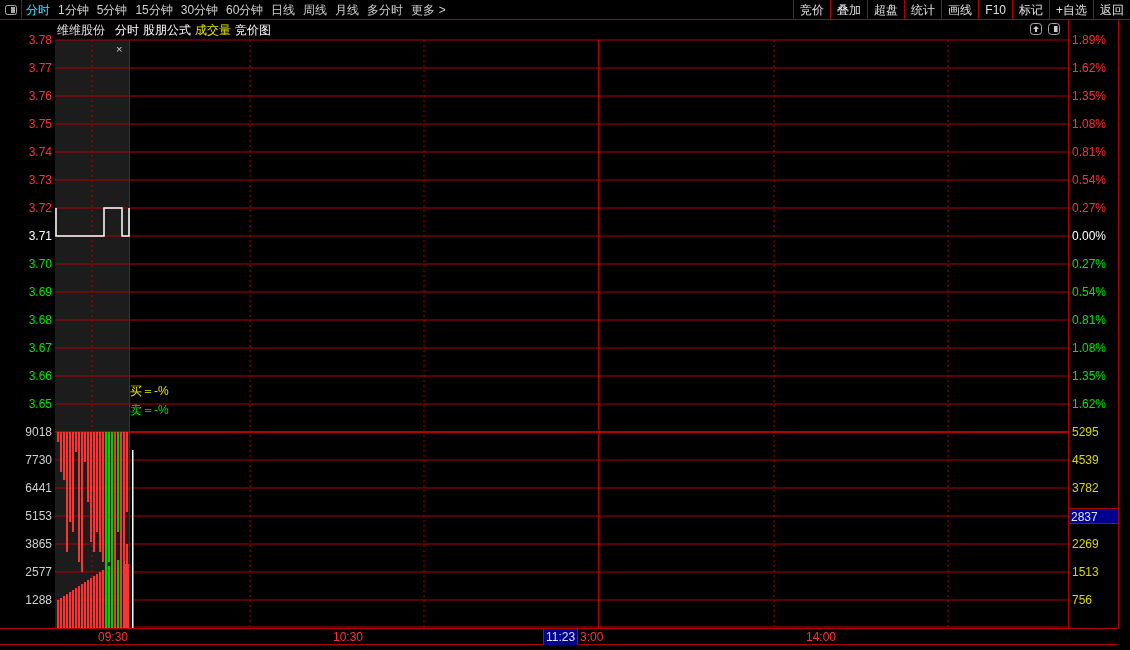 Image resolution: width=1130 pixels, height=650 pixels. What do you see at coordinates (38, 432) in the screenshot?
I see `volume-label: 9018` at bounding box center [38, 432].